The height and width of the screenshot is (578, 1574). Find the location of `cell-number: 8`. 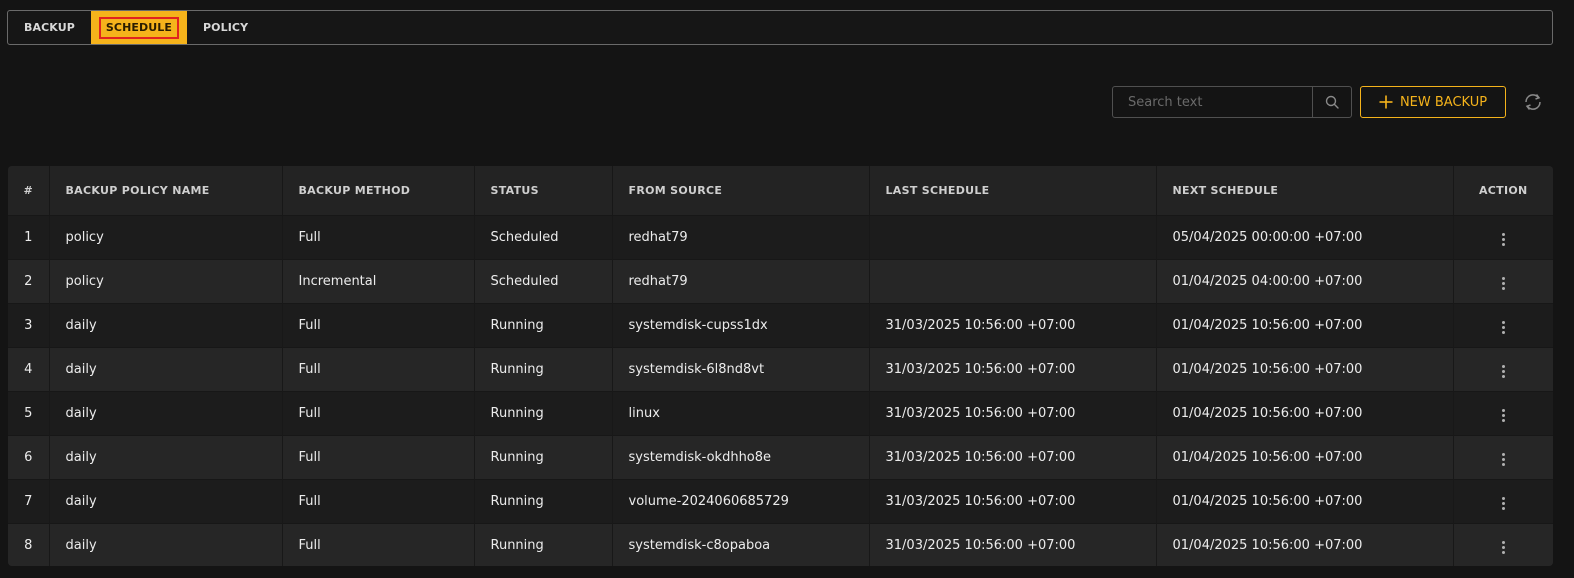

cell-number: 8 is located at coordinates (29, 544).